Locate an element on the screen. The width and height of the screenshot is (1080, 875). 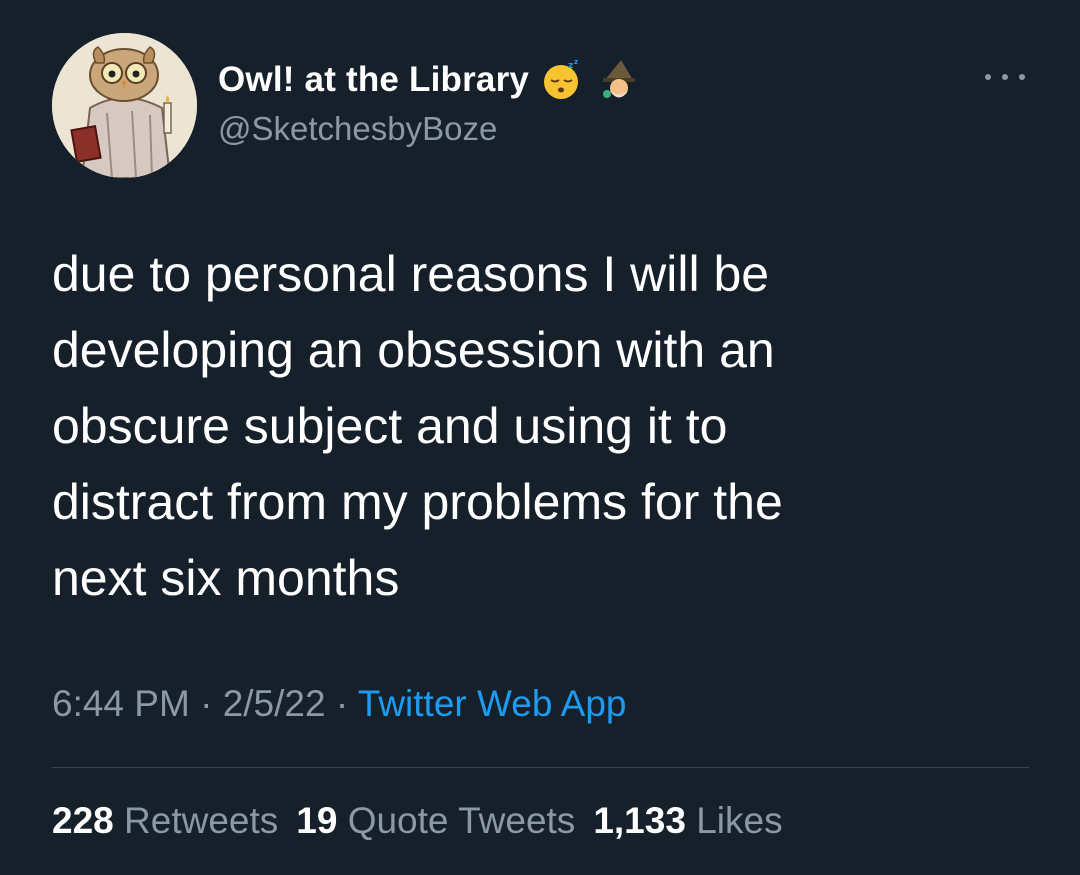
quote-tweets-stat: 19 Quote Tweets is located at coordinates (435, 820).